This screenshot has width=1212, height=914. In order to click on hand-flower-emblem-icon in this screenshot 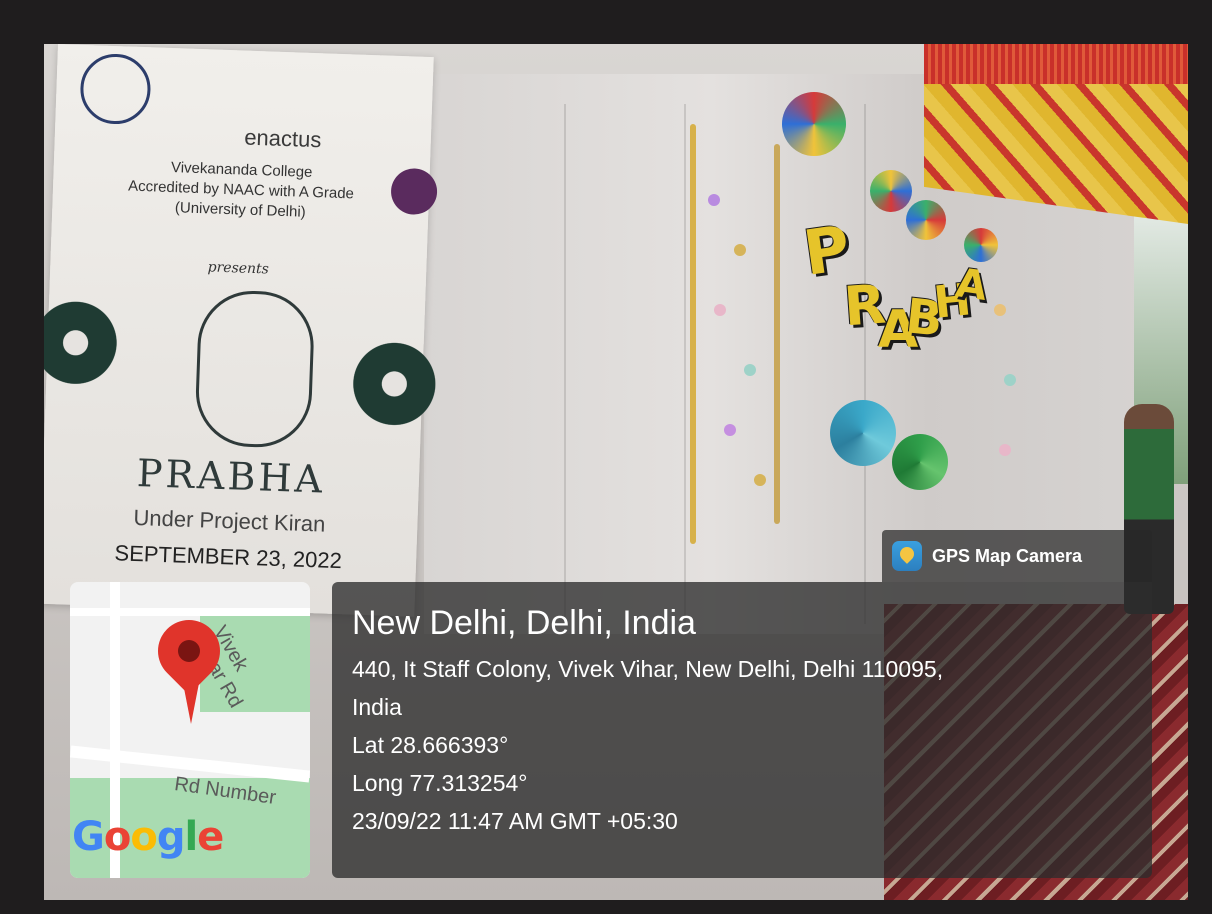, I will do `click(255, 369)`.